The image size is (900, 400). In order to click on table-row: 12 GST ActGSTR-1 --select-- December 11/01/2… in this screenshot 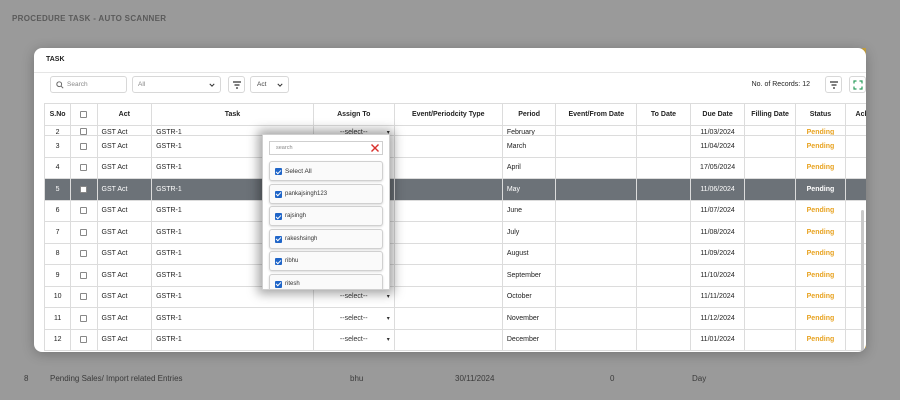, I will do `click(455, 339)`.